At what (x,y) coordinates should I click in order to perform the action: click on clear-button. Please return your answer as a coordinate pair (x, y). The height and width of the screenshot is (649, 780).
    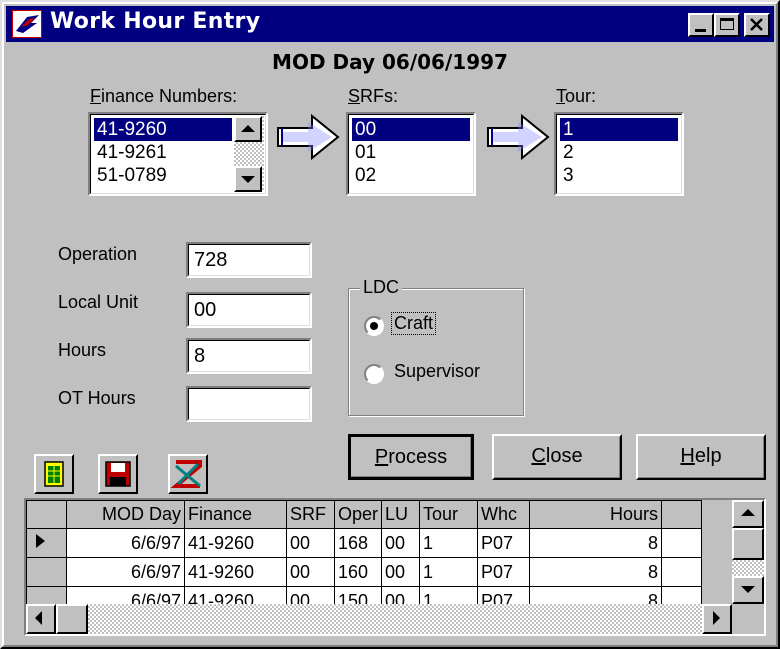
    Looking at the image, I should click on (188, 474).